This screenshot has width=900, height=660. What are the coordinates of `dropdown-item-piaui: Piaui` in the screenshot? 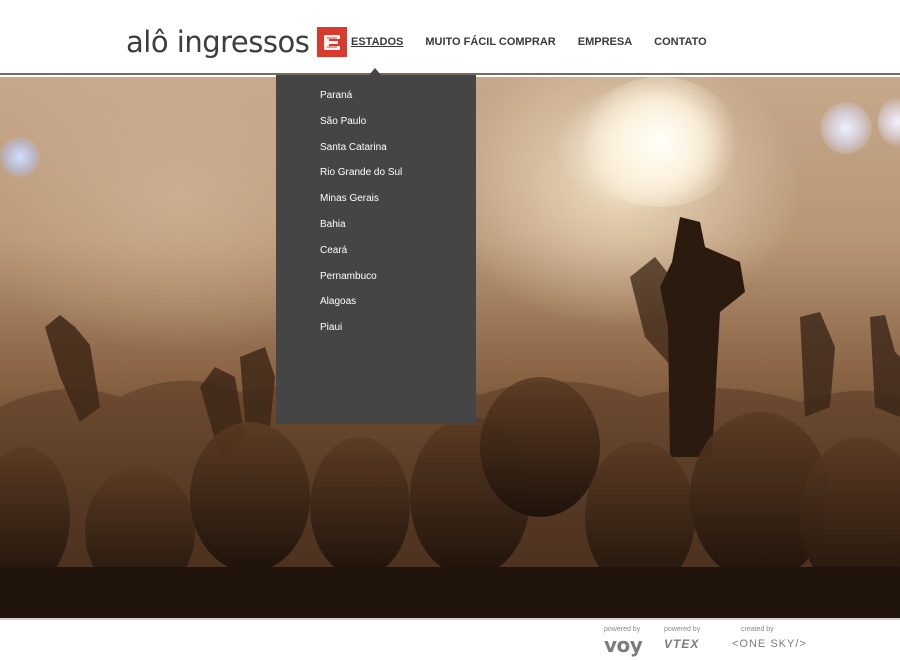 It's located at (376, 335).